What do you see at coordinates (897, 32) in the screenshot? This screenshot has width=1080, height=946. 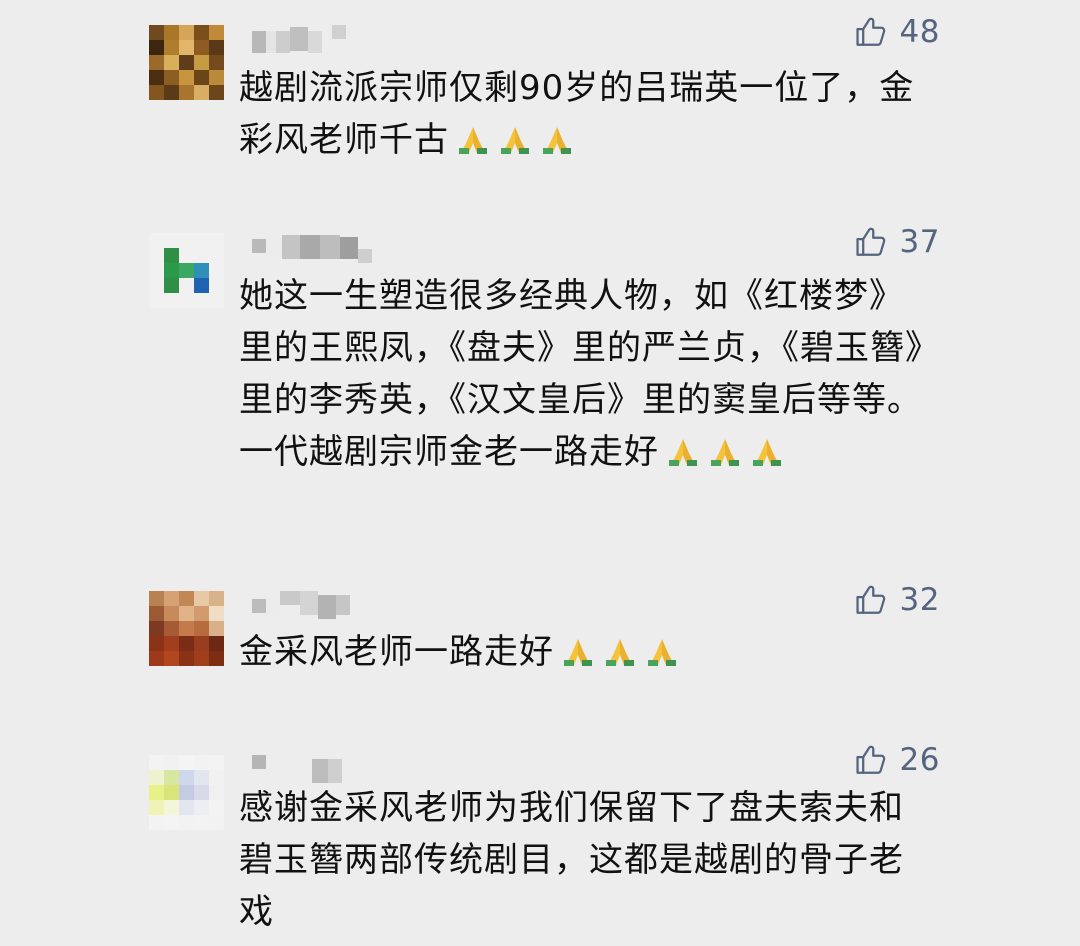 I see `like-button: 48` at bounding box center [897, 32].